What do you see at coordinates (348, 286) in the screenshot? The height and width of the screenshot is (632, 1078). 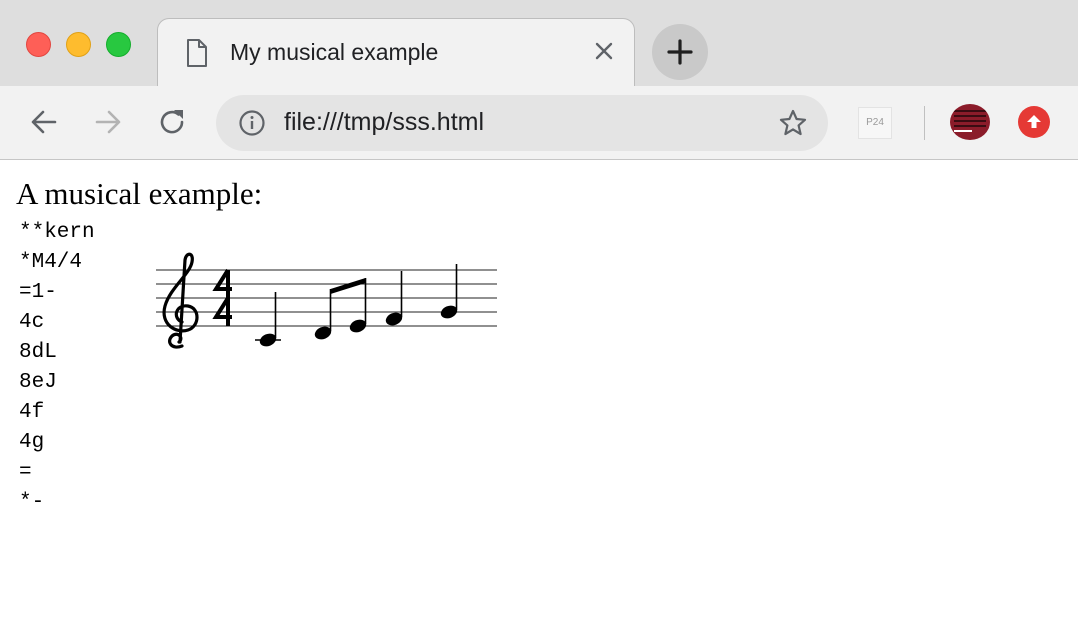 I see `beam` at bounding box center [348, 286].